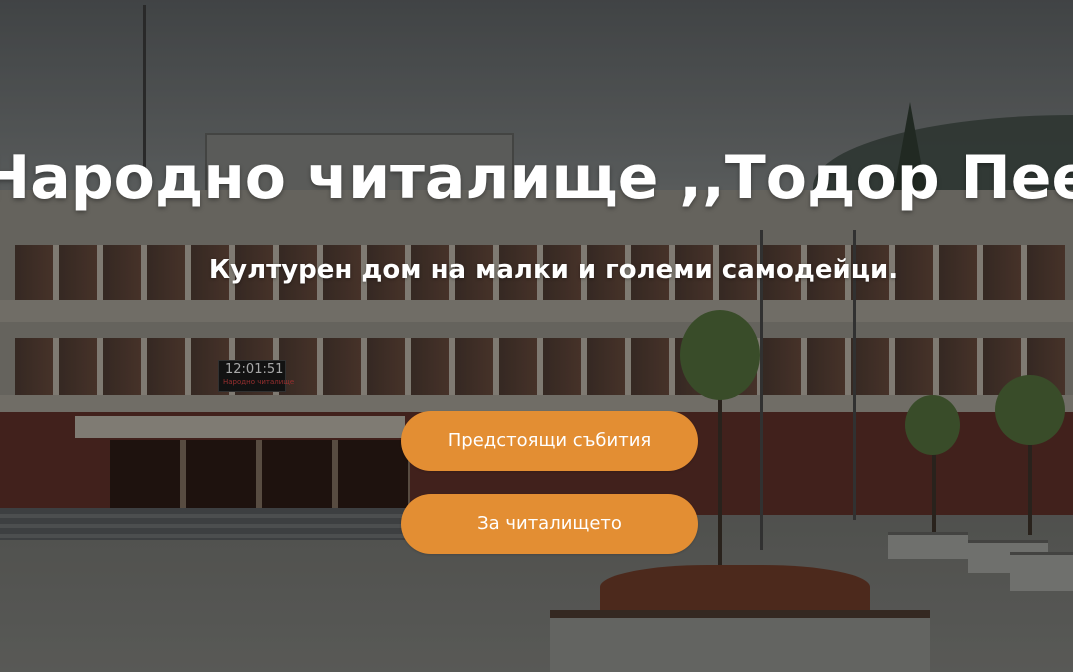 The width and height of the screenshot is (1073, 672). I want to click on hero-title: Народно читалище ,,Тодор Пеев", so click(536, 178).